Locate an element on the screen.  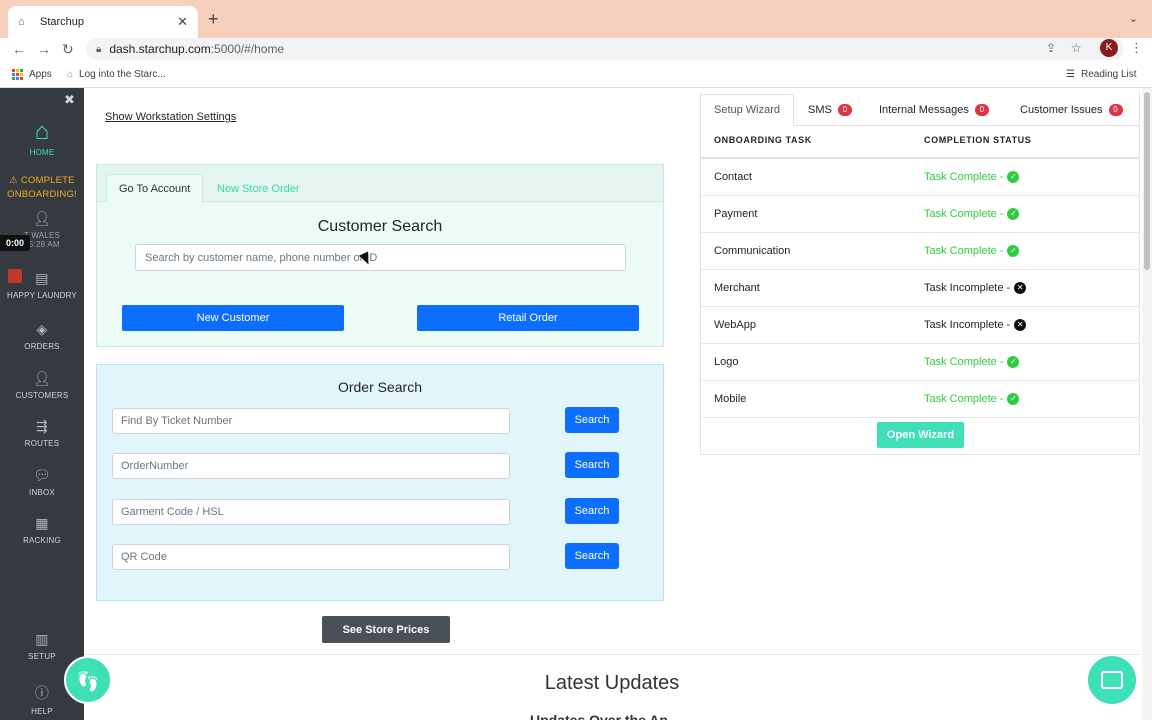
tab-label: Setup Wizard is located at coordinates (747, 110).